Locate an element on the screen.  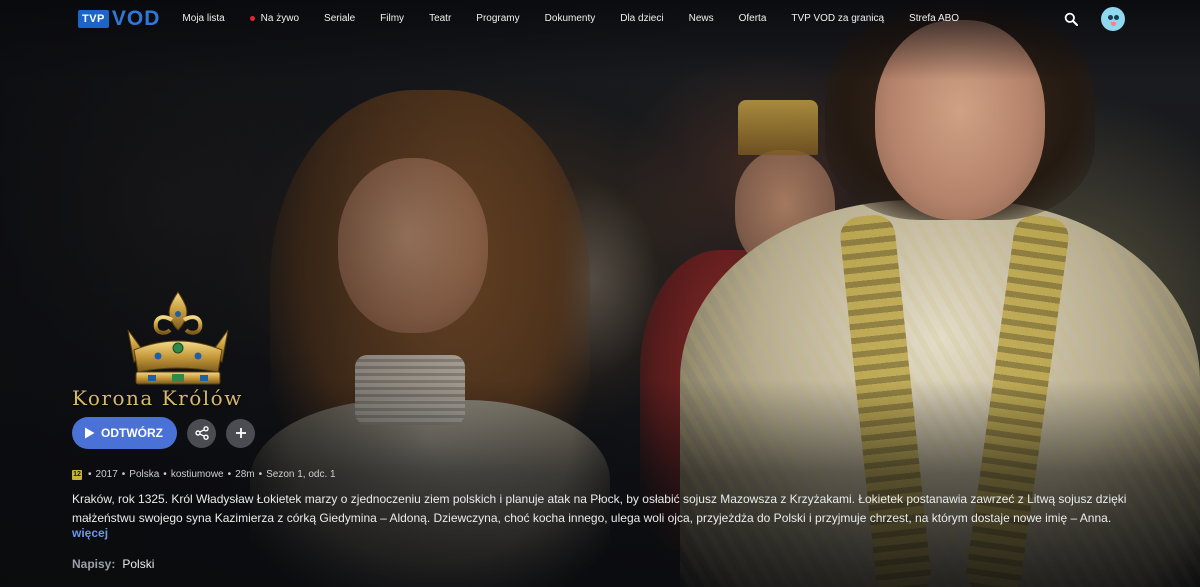
nav-item-label: Strefa ABO is located at coordinates (934, 18).